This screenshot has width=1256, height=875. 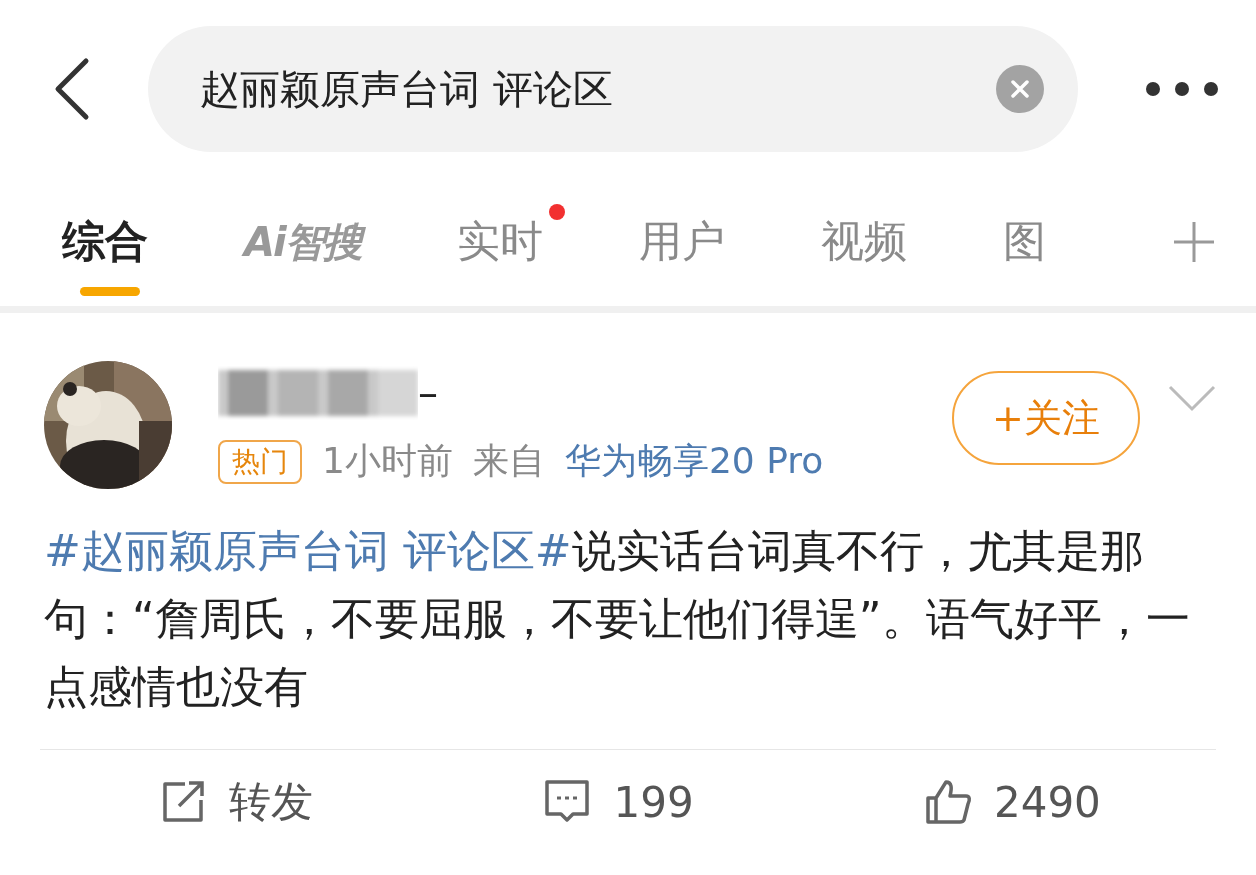 I want to click on add-icon, so click(x=1194, y=242).